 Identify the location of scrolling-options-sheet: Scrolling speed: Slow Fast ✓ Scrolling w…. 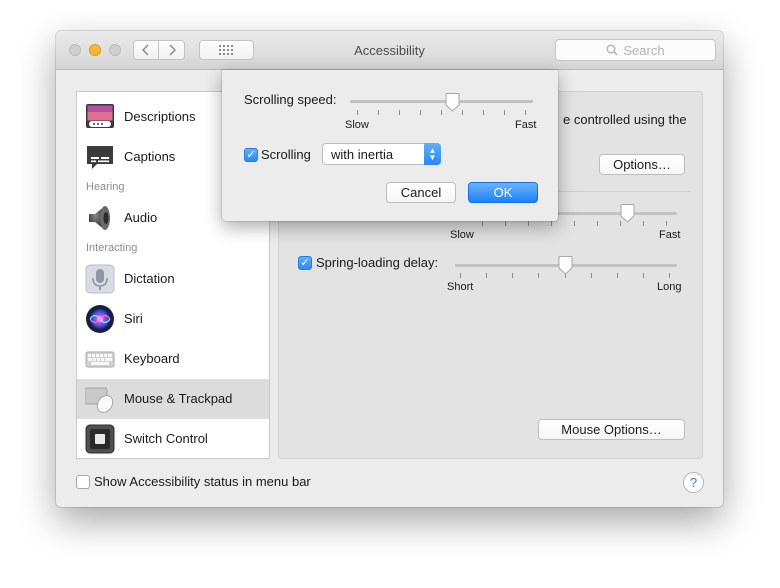
(390, 145).